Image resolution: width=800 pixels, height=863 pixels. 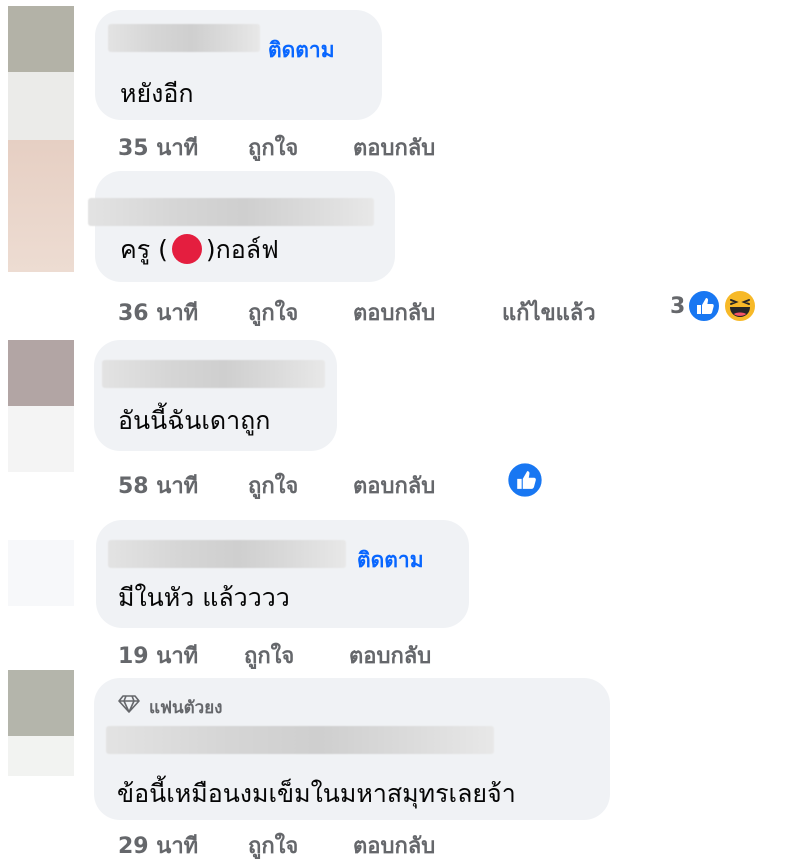 What do you see at coordinates (204, 597) in the screenshot?
I see `comment-text: มีในหัว แล้วววว` at bounding box center [204, 597].